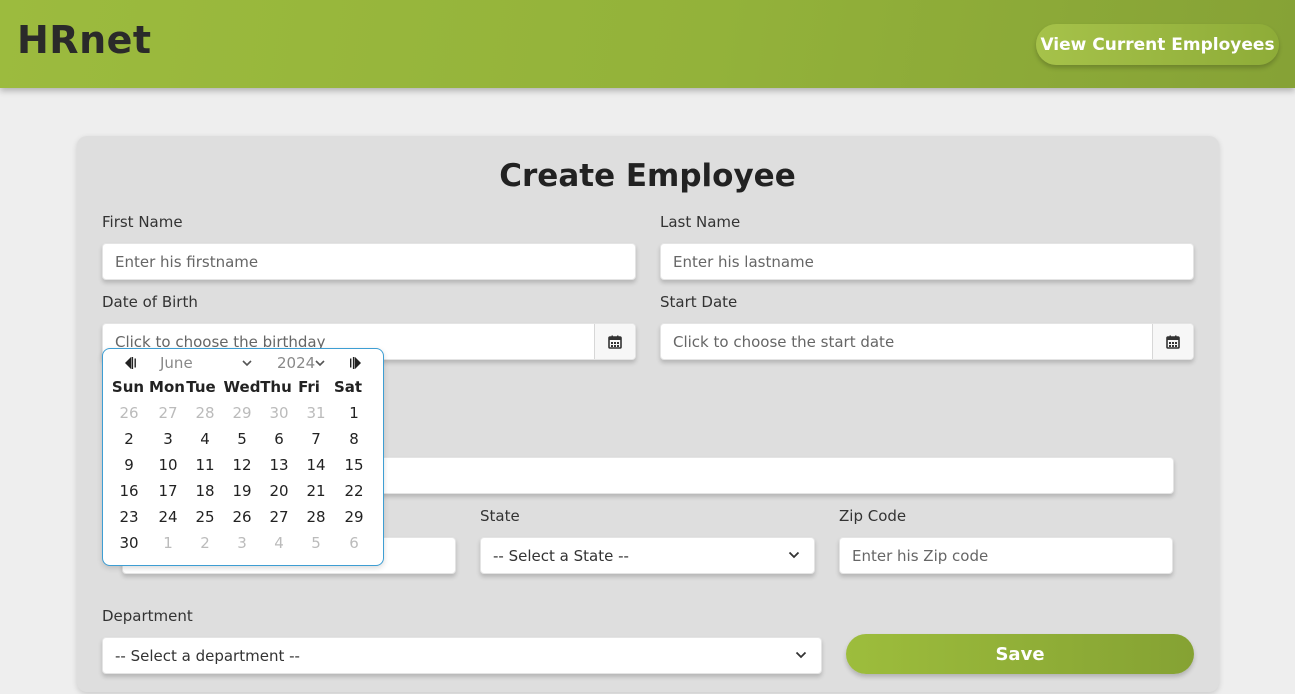 The width and height of the screenshot is (1295, 694). Describe the element at coordinates (354, 439) in the screenshot. I see `calendar-day: 8` at that location.